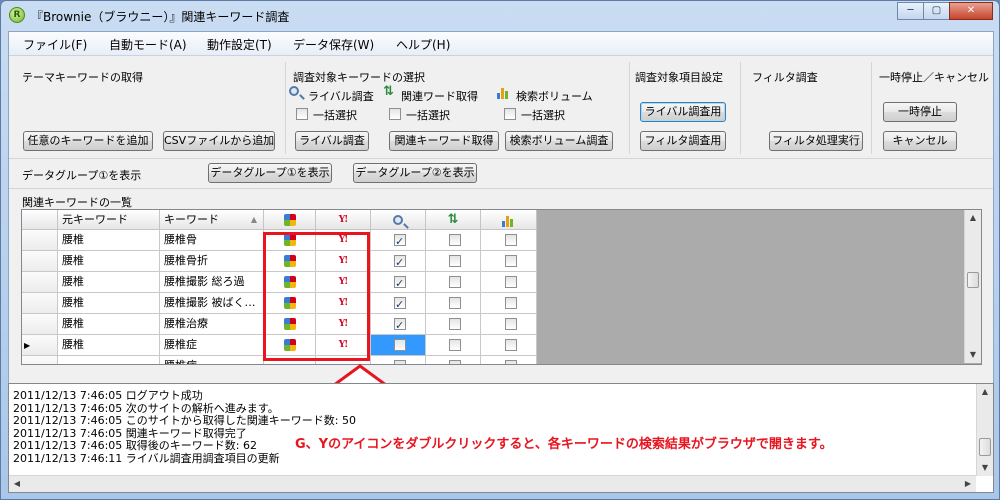 This screenshot has height=500, width=1000. I want to click on pause-button: 一時停止, so click(920, 112).